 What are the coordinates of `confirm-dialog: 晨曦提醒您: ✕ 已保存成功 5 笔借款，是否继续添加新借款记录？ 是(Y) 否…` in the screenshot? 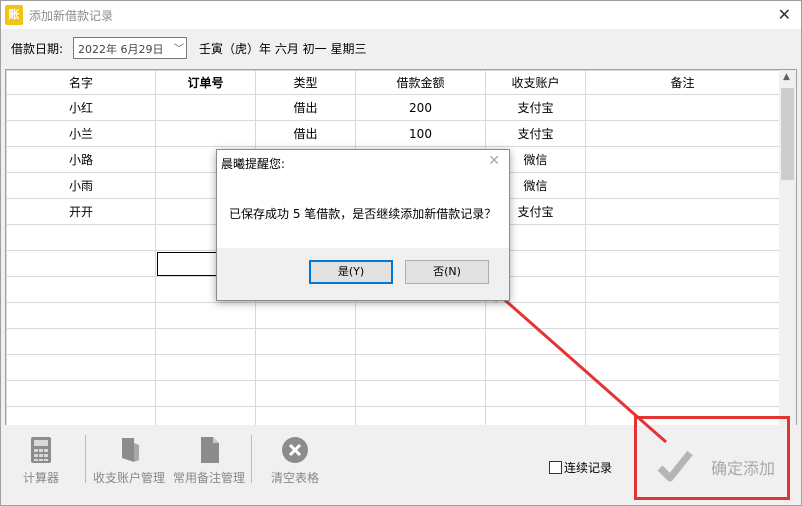 It's located at (363, 225).